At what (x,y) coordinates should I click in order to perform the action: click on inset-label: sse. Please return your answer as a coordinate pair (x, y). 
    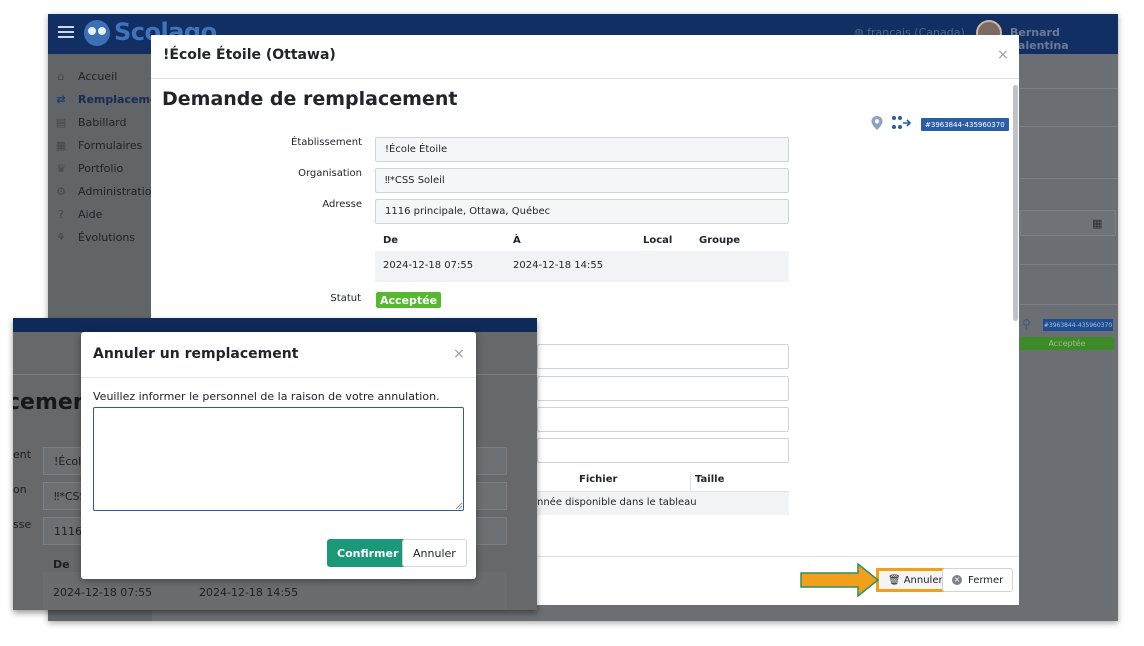
    Looking at the image, I should click on (22, 524).